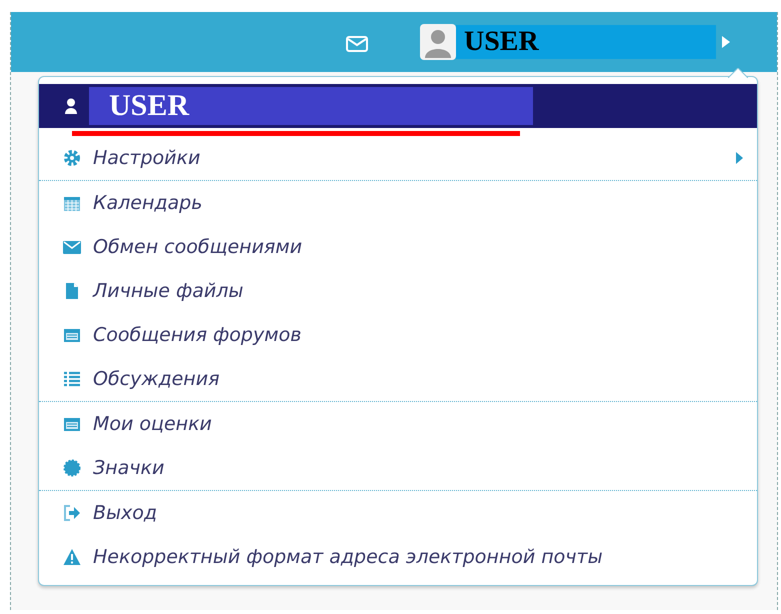 This screenshot has width=781, height=614. I want to click on menu-item: Обсуждения, so click(398, 379).